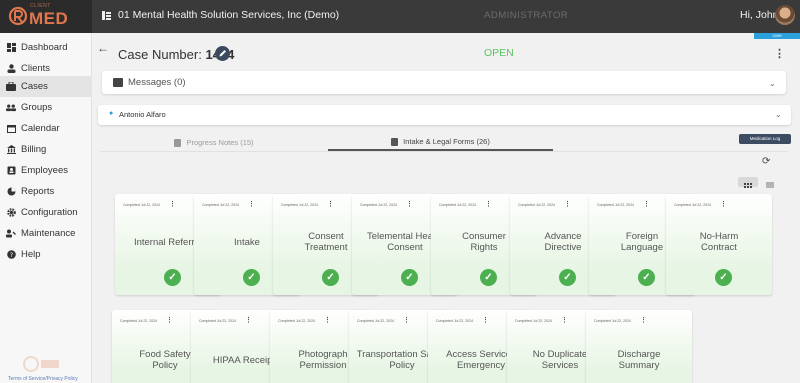 The height and width of the screenshot is (383, 800). Describe the element at coordinates (46, 254) in the screenshot. I see `sidebar-item-help: ? Help` at that location.